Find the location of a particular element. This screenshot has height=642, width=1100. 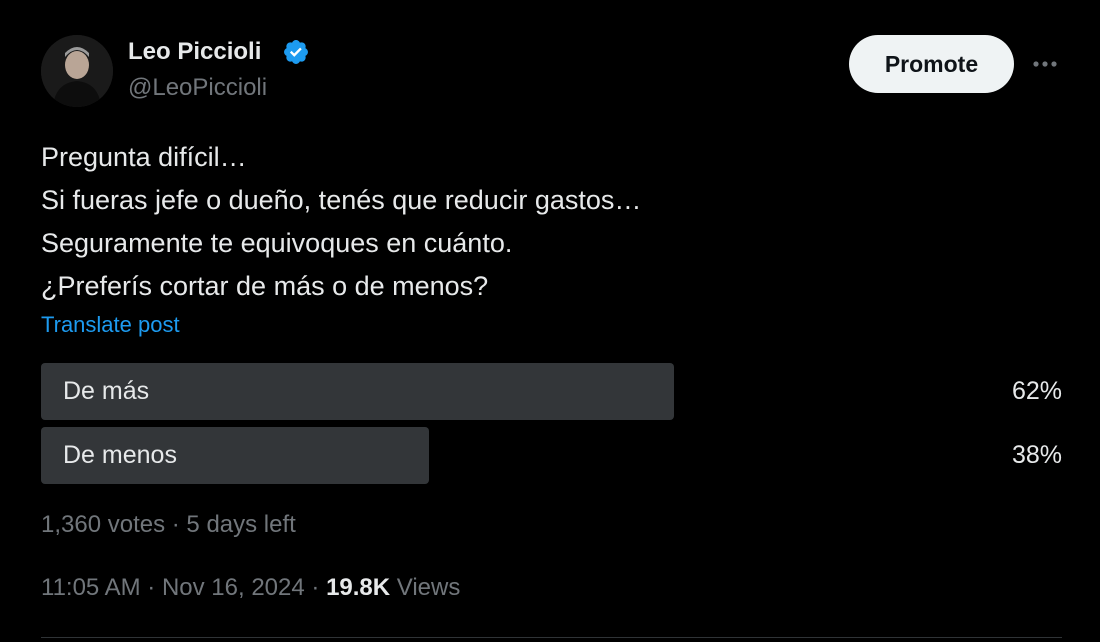

timestamp-row: 11:05 AM · Nov 16, 2024 · 19.8K Views is located at coordinates (250, 588).